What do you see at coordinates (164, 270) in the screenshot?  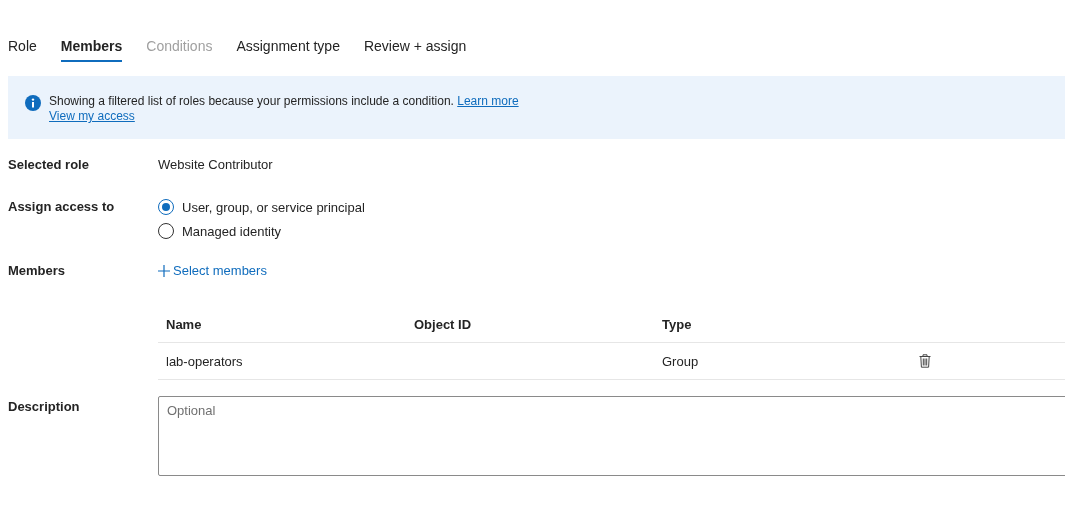 I see `plus-icon` at bounding box center [164, 270].